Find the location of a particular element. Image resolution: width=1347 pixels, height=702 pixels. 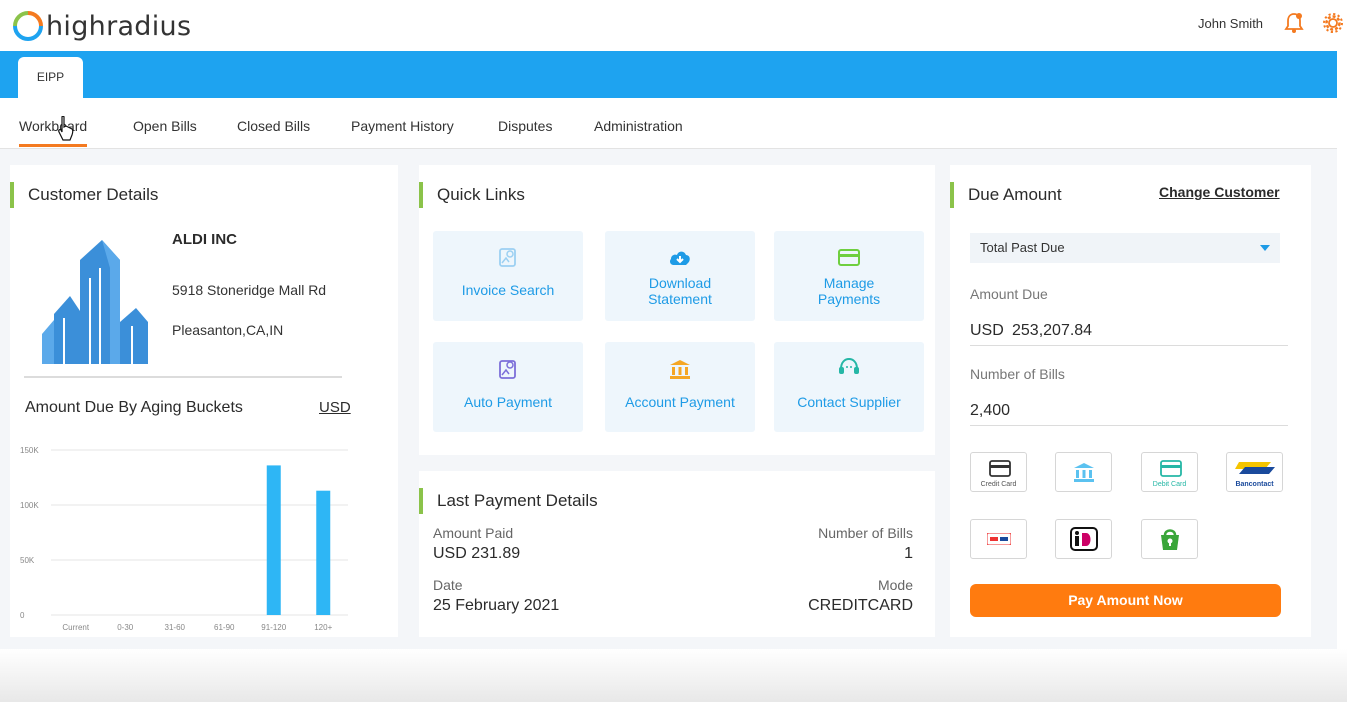

tab-administration: Administration is located at coordinates (638, 132).